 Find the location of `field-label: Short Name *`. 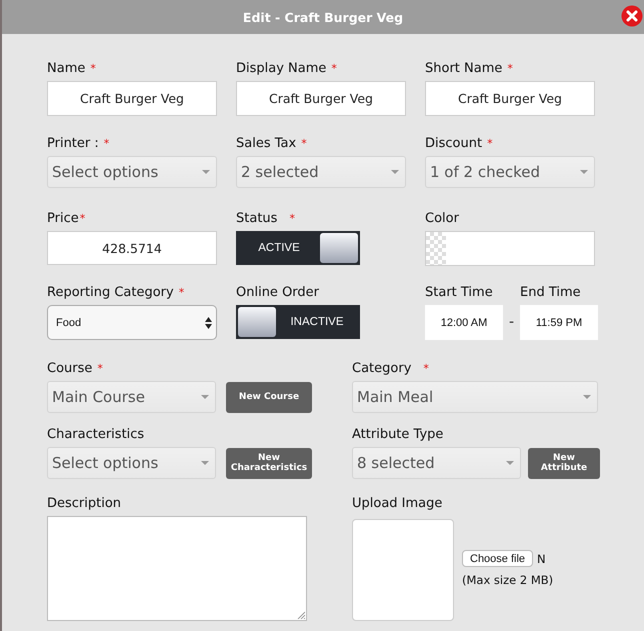

field-label: Short Name * is located at coordinates (469, 69).